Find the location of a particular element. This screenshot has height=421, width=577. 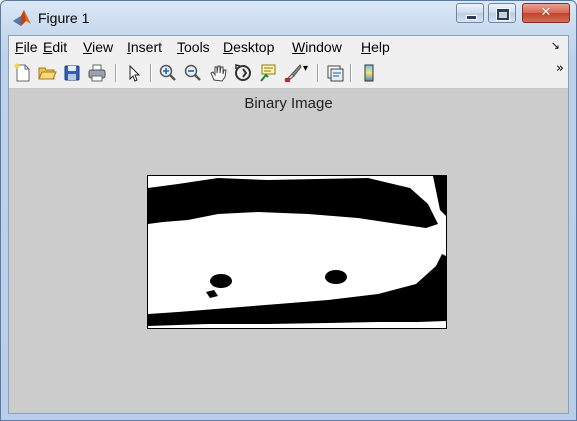

minimize-icon is located at coordinates (470, 13).